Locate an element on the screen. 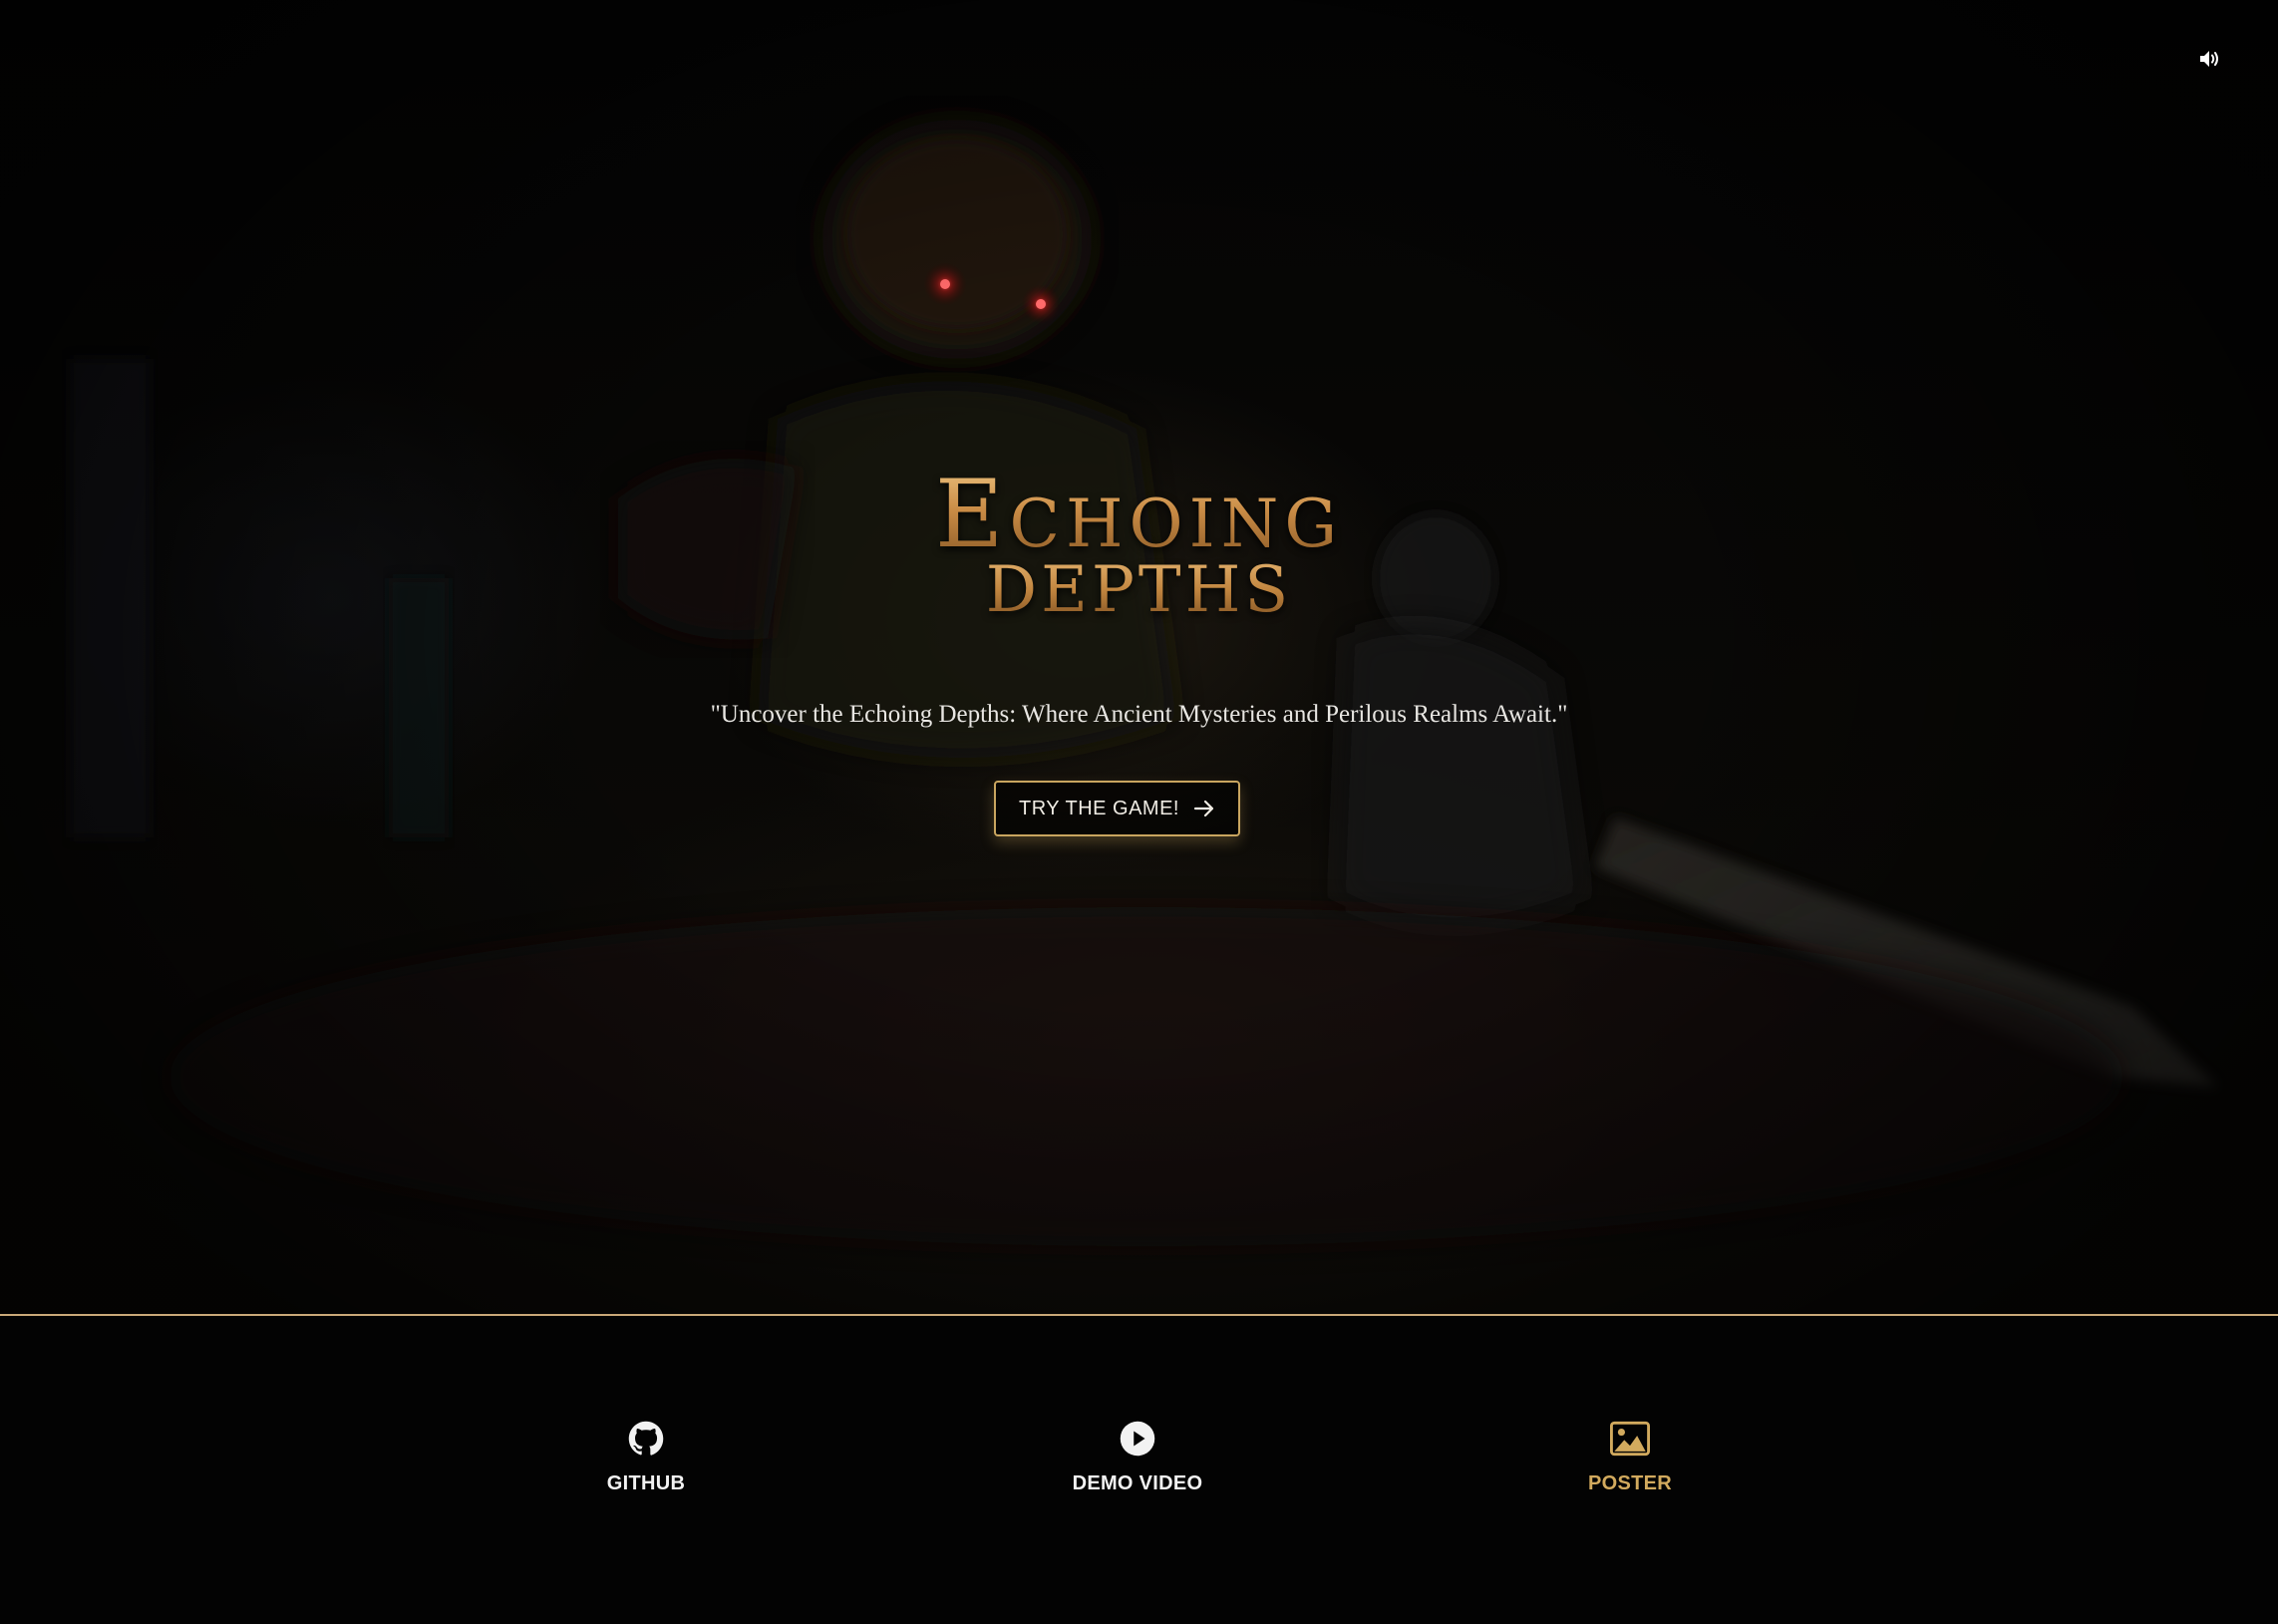 The width and height of the screenshot is (2278, 1624). poster-label: POSTER is located at coordinates (1630, 1483).